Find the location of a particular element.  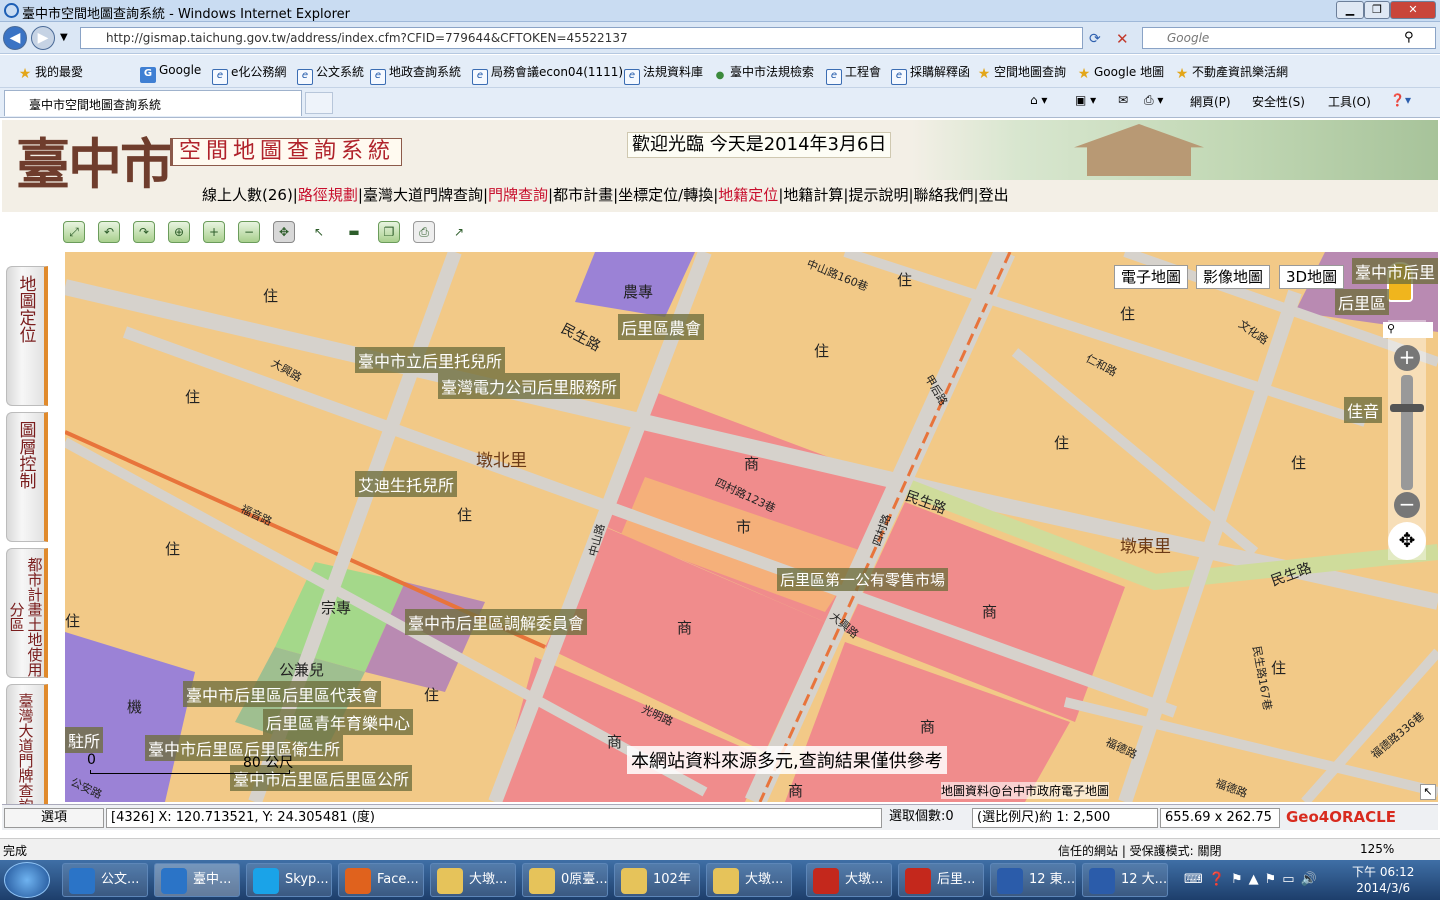

poi-label: 后里區青年育樂中心 is located at coordinates (338, 722).